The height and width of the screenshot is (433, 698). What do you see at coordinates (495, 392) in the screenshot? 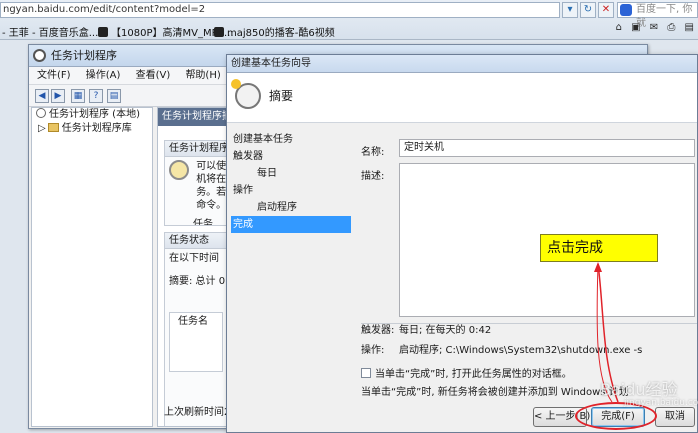
I see `finish-note: 当单击“完成”时, 新任务将会被创建并添加到 Windows 计划` at bounding box center [495, 392].